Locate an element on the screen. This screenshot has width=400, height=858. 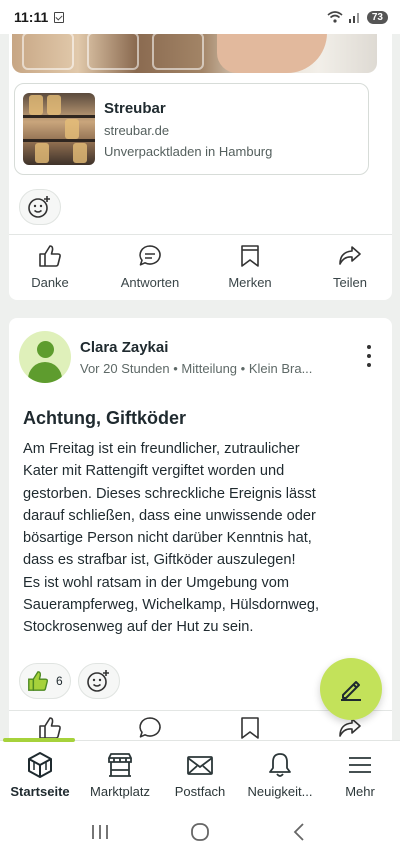
post-body-line: Sauerampferweg, Wichelkamp, Hülsdornweg, is located at coordinates (171, 605).